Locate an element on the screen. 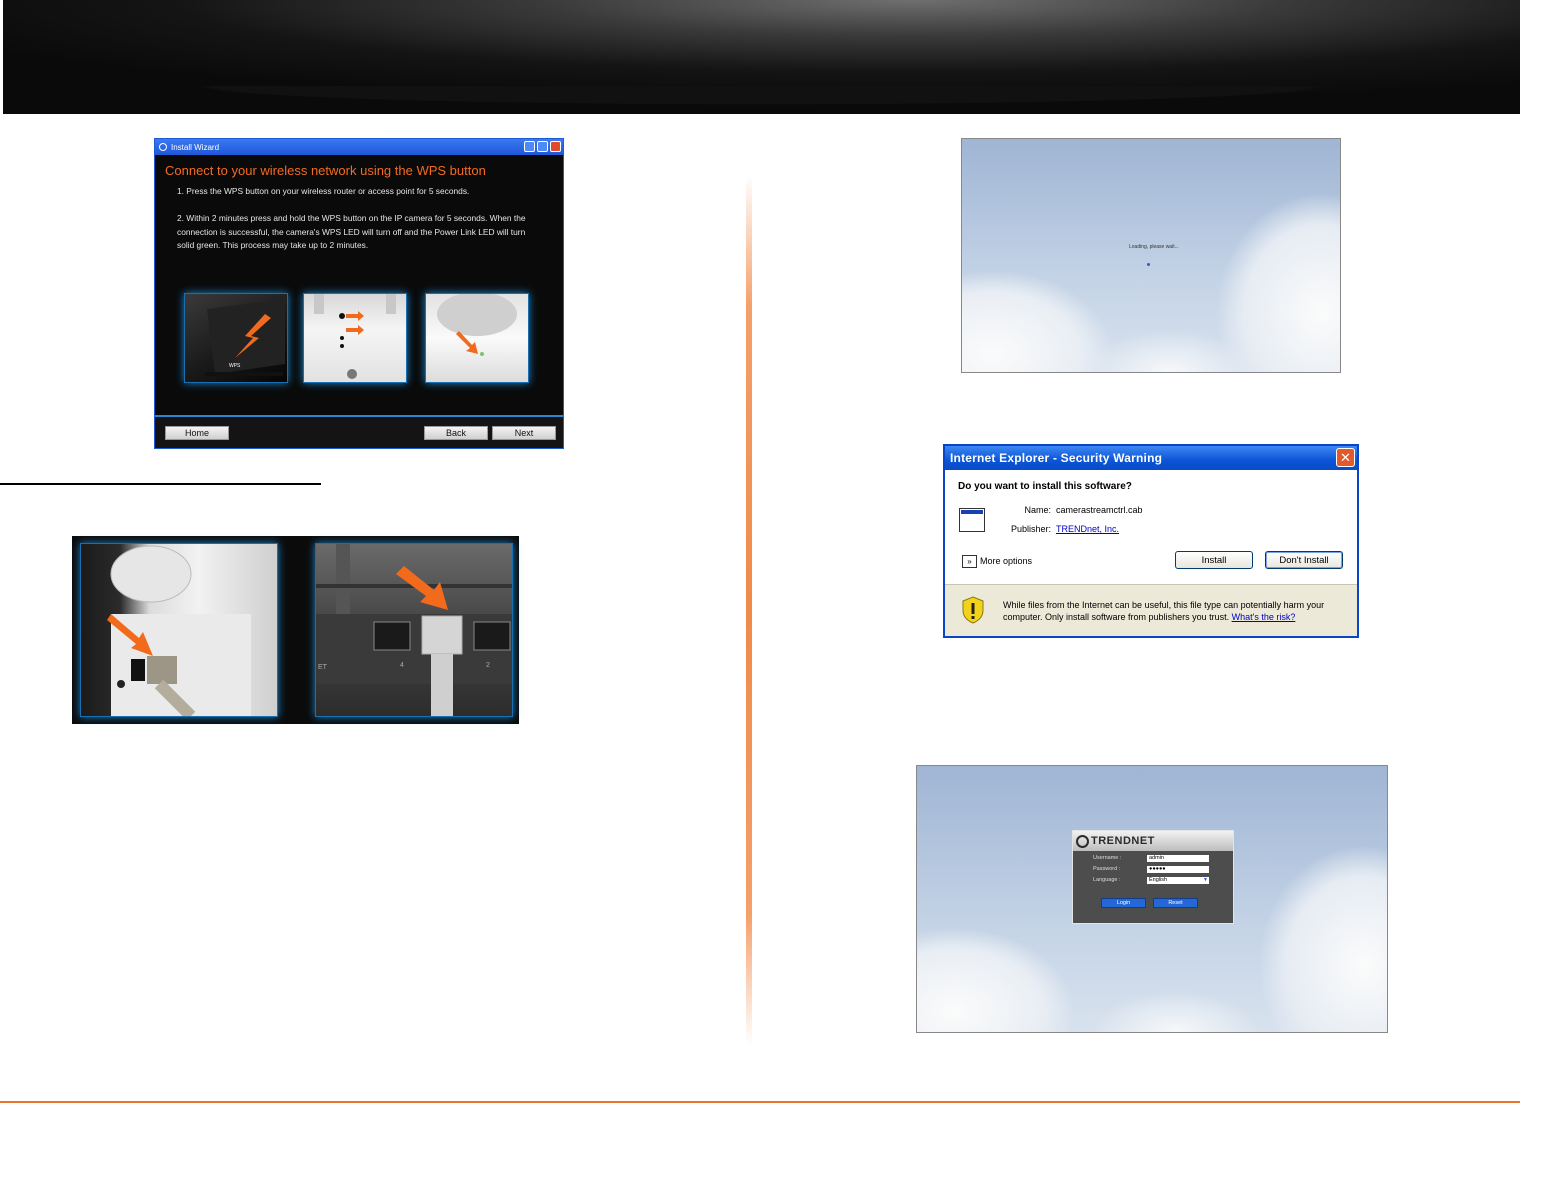  camera-port-arrow-icon is located at coordinates (179, 630).